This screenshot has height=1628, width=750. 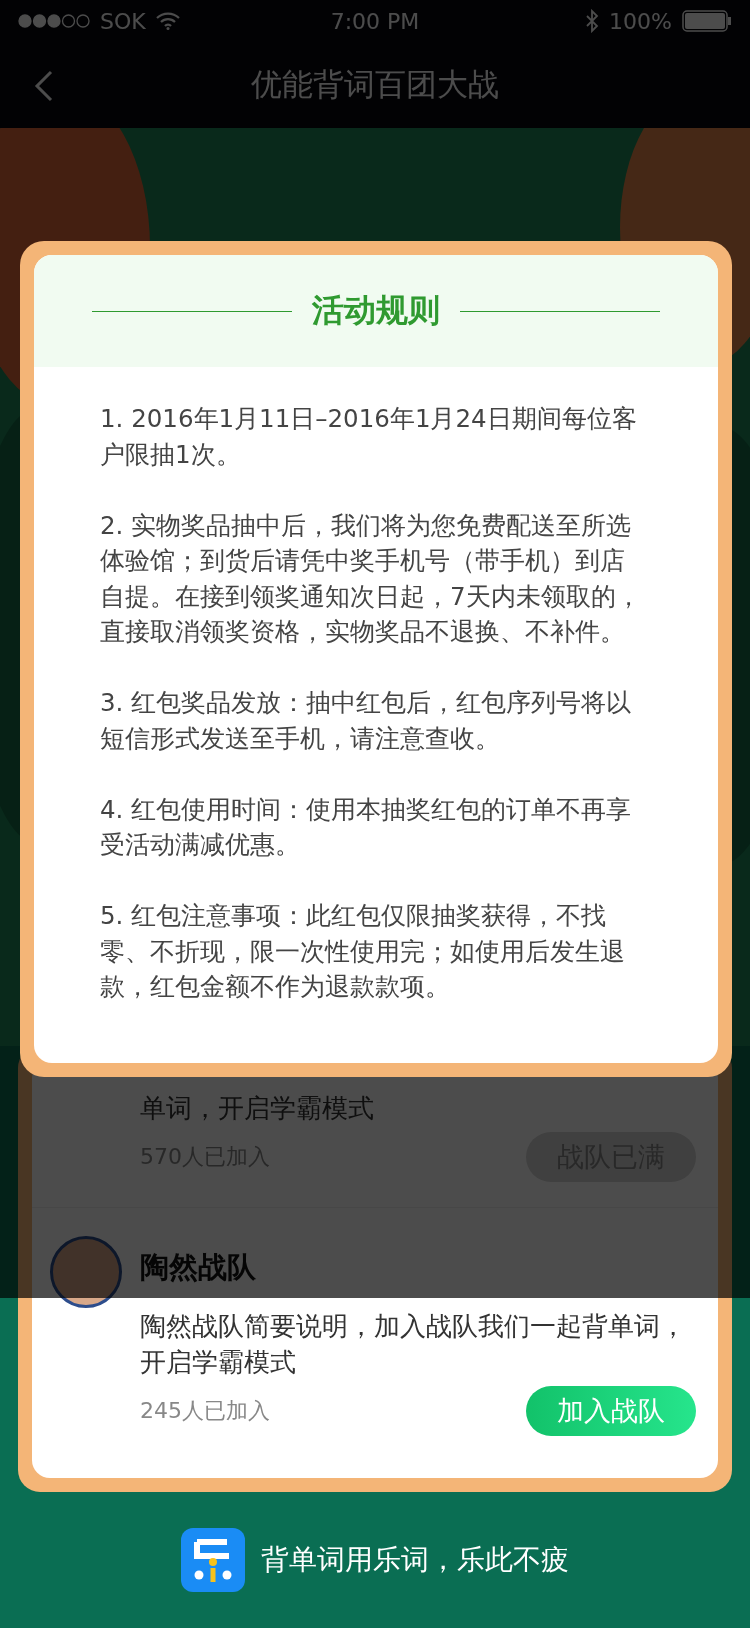 I want to click on page-title: 优能背词百团大战, so click(x=375, y=84).